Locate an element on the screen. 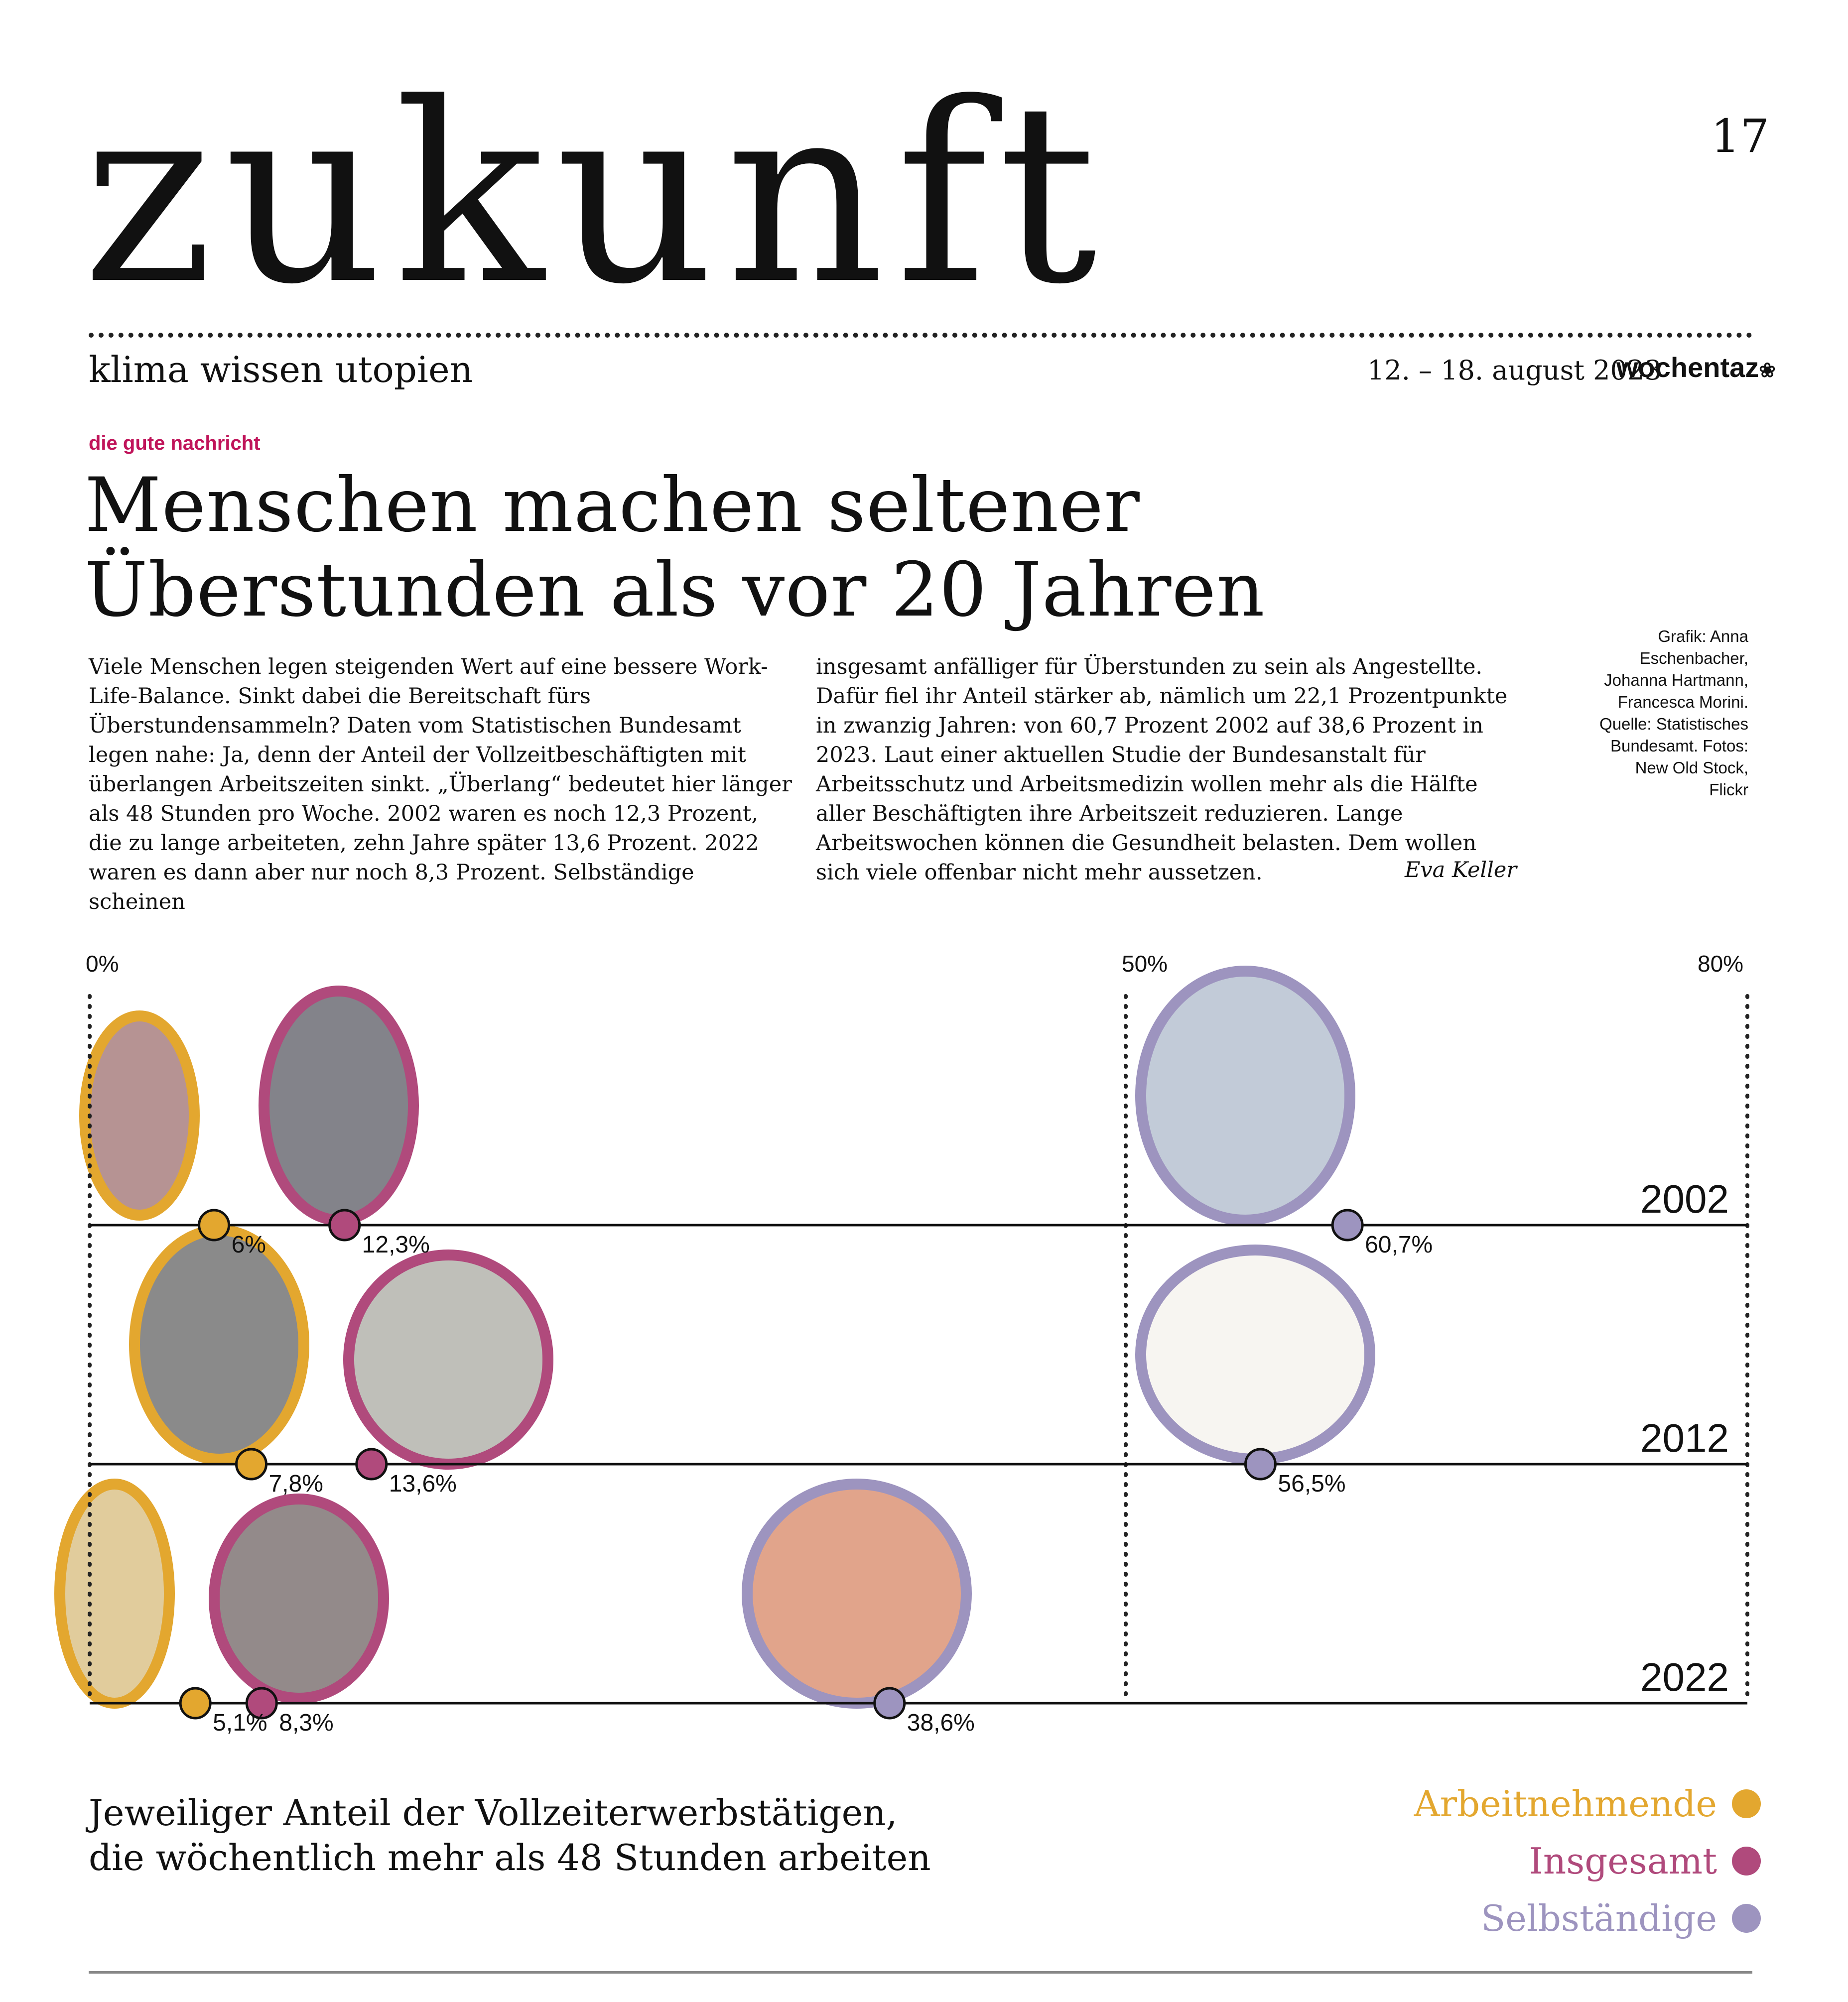 This screenshot has width=1848, height=2002. legend-item: Arbeitnehmende is located at coordinates (1588, 1804).